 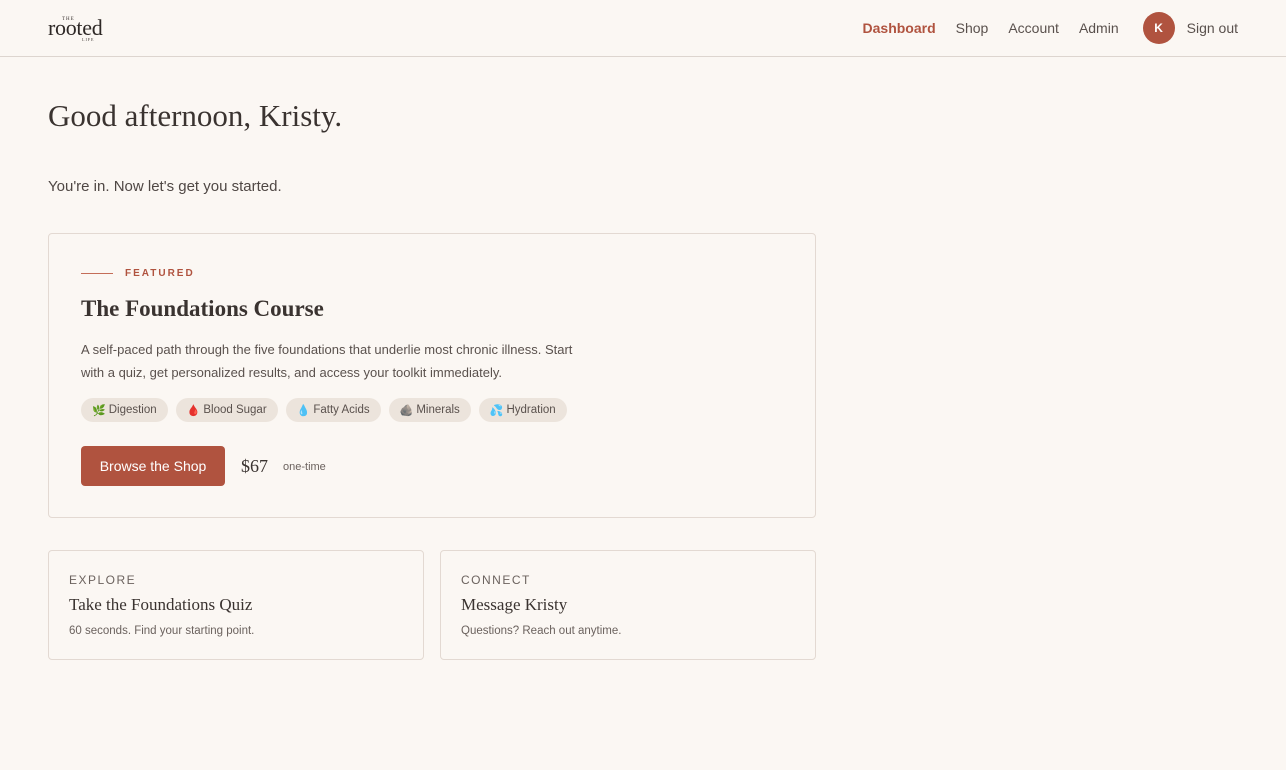 What do you see at coordinates (161, 604) in the screenshot?
I see `card-title: Take the Foundations Quiz` at bounding box center [161, 604].